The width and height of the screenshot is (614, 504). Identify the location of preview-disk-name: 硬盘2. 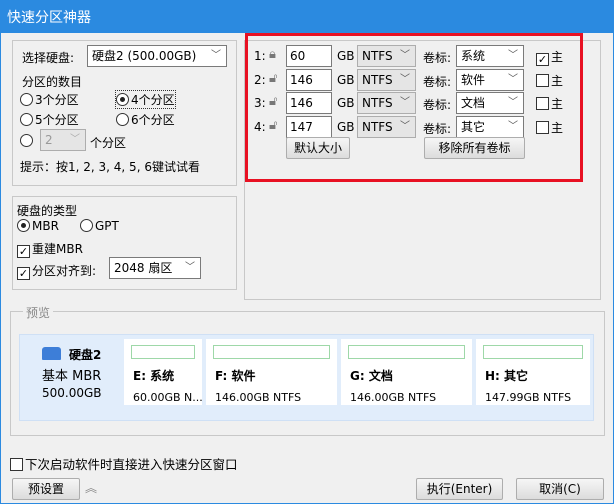
(85, 355).